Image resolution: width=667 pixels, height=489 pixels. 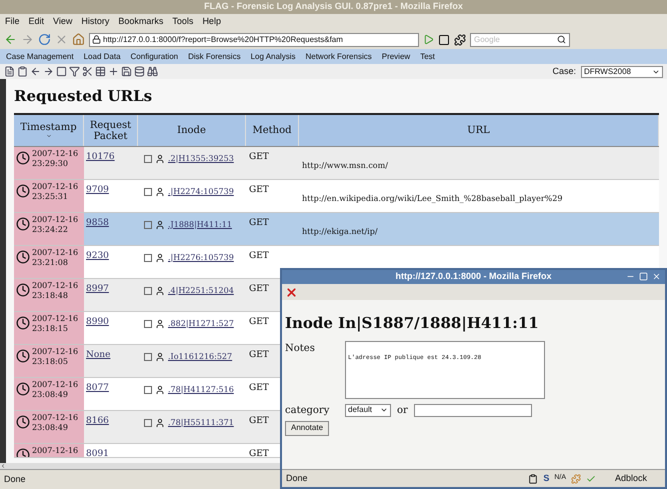 What do you see at coordinates (97, 388) in the screenshot?
I see `packet-link: 8077` at bounding box center [97, 388].